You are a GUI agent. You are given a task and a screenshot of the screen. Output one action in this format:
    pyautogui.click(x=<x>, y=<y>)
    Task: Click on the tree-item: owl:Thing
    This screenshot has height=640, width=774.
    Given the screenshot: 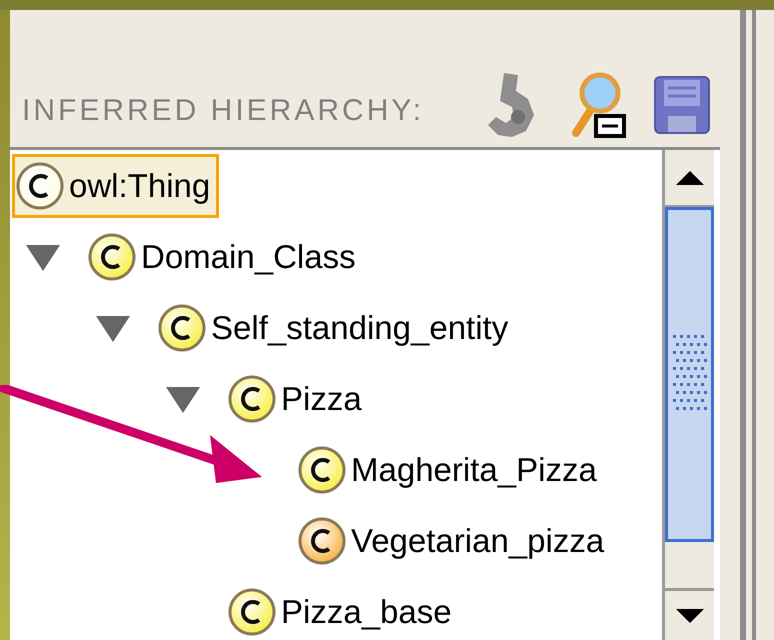 What is the action you would take?
    pyautogui.click(x=116, y=186)
    